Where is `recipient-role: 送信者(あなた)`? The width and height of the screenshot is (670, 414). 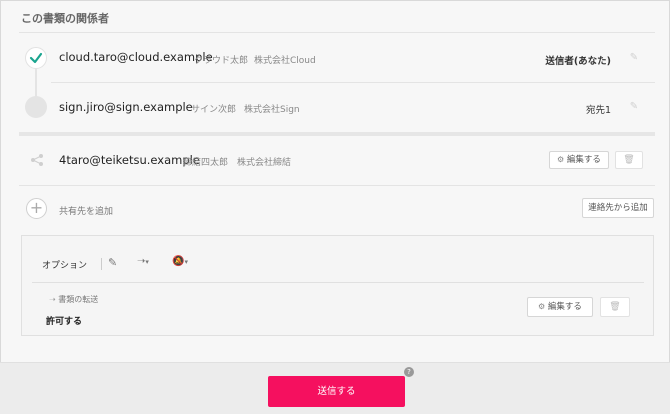
recipient-role: 送信者(あなた) is located at coordinates (578, 61).